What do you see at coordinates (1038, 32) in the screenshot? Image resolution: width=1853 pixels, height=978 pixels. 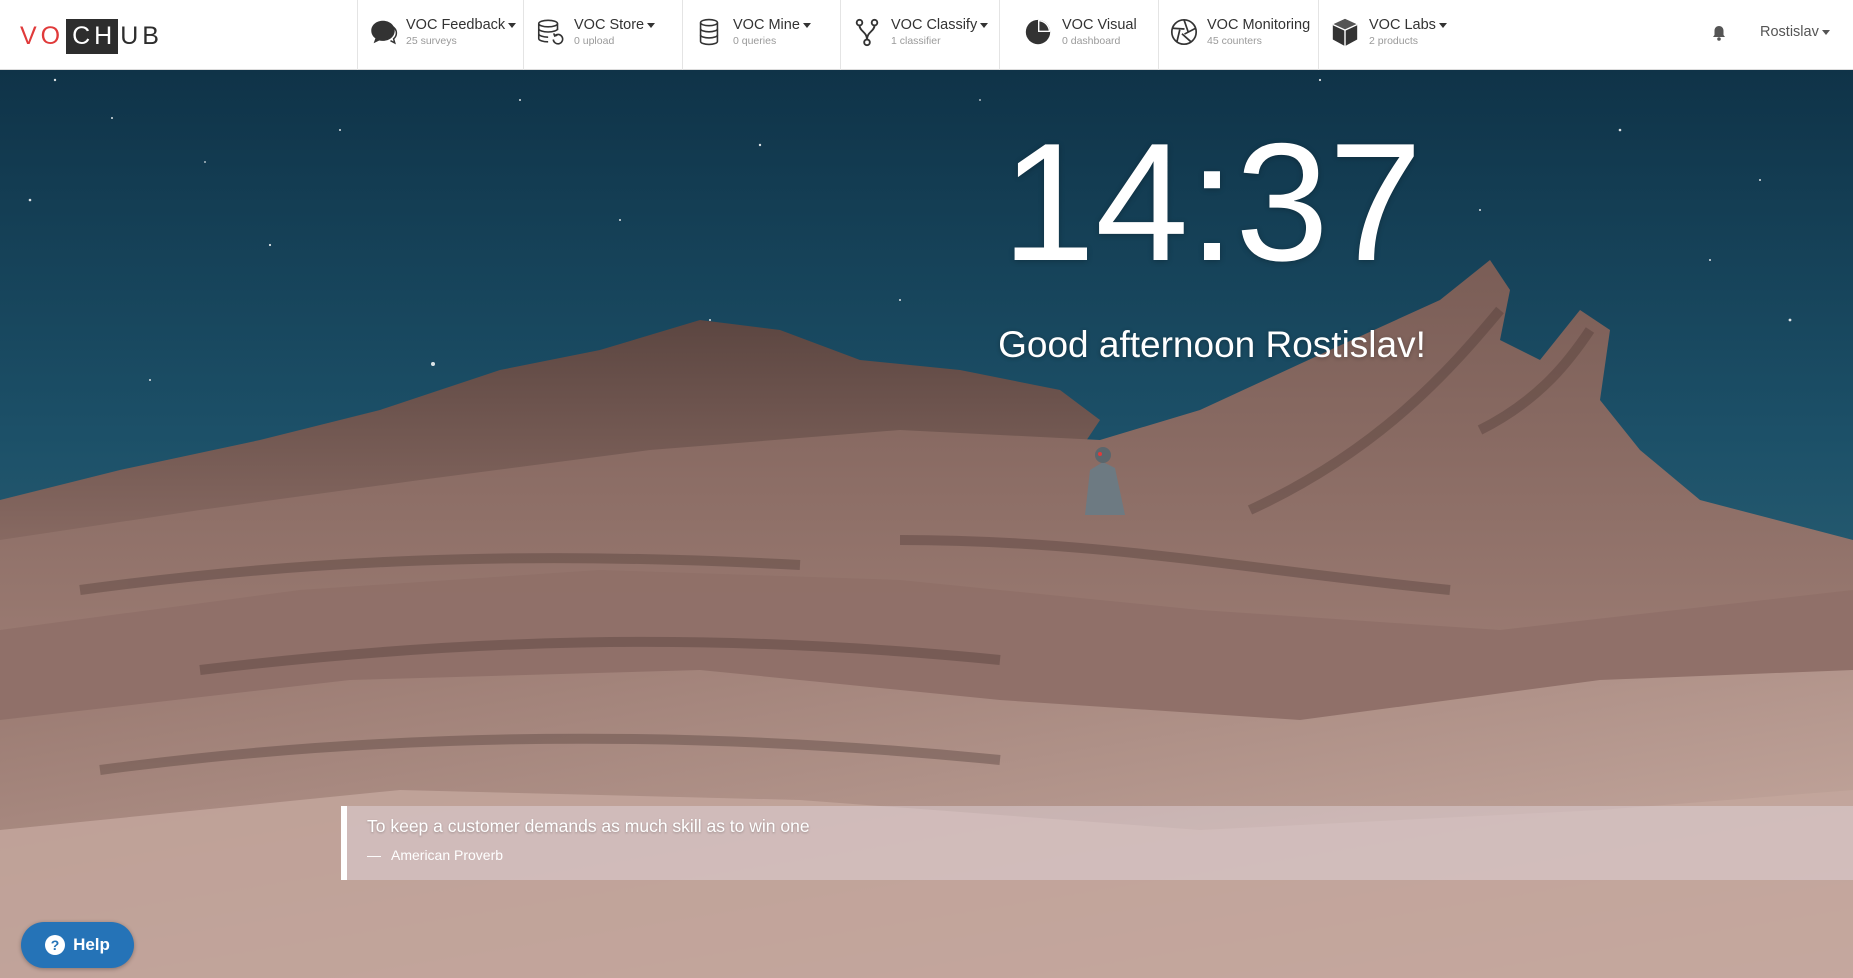 I see `pie-chart-icon` at bounding box center [1038, 32].